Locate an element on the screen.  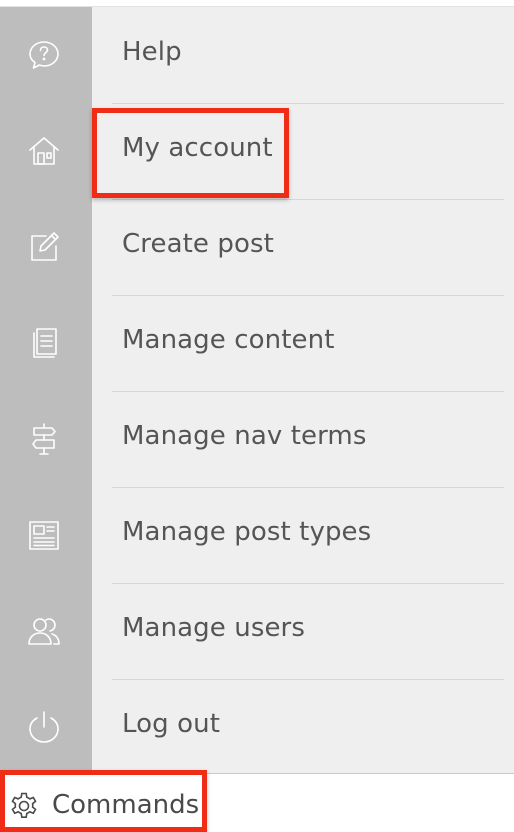
menu-item-label: My account is located at coordinates (197, 148).